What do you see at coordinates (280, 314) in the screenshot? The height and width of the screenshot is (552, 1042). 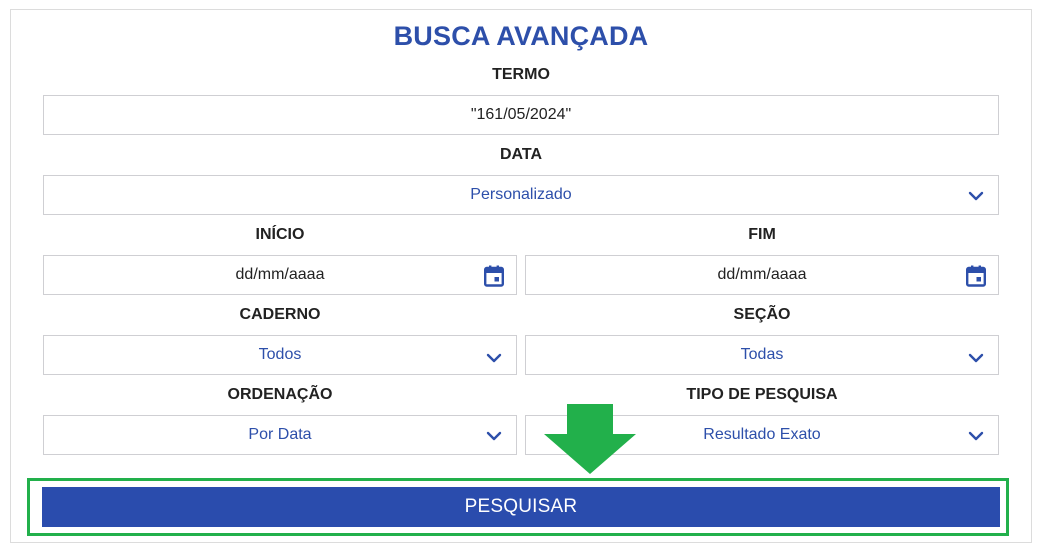 I see `caderno-label: CADERNO` at bounding box center [280, 314].